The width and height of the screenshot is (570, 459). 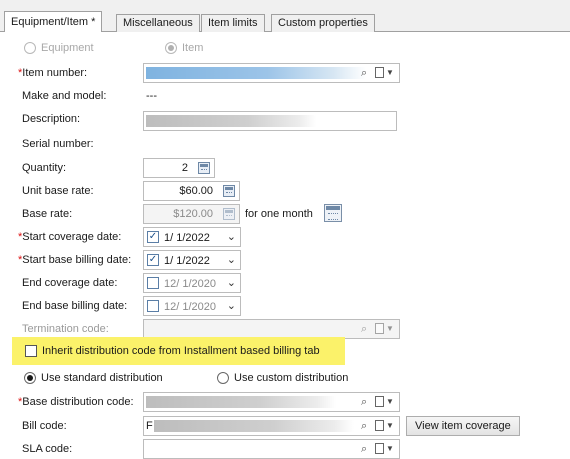 What do you see at coordinates (179, 168) in the screenshot?
I see `quantity-input: 2` at bounding box center [179, 168].